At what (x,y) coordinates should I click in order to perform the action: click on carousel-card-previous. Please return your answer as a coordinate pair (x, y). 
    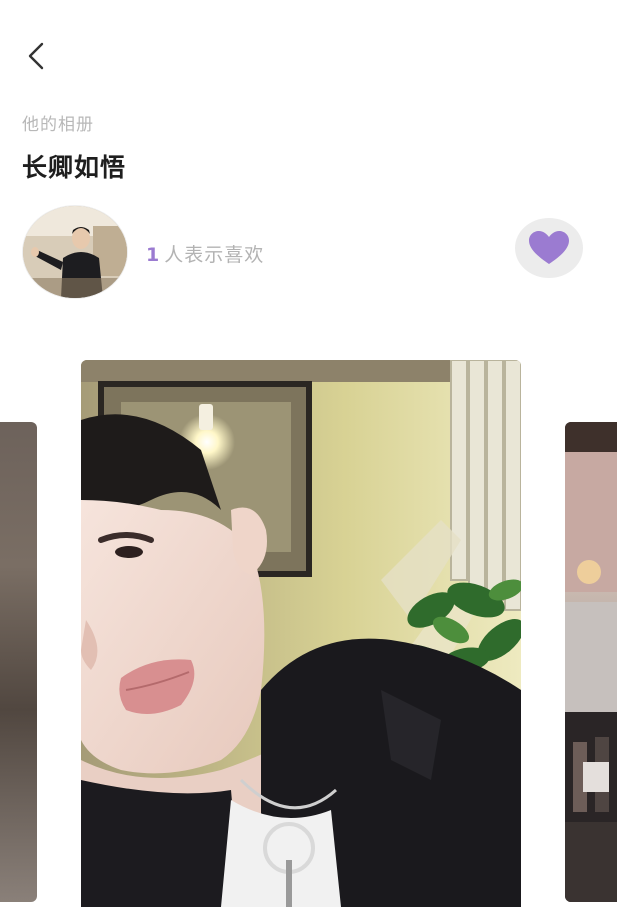
    Looking at the image, I should click on (18, 662).